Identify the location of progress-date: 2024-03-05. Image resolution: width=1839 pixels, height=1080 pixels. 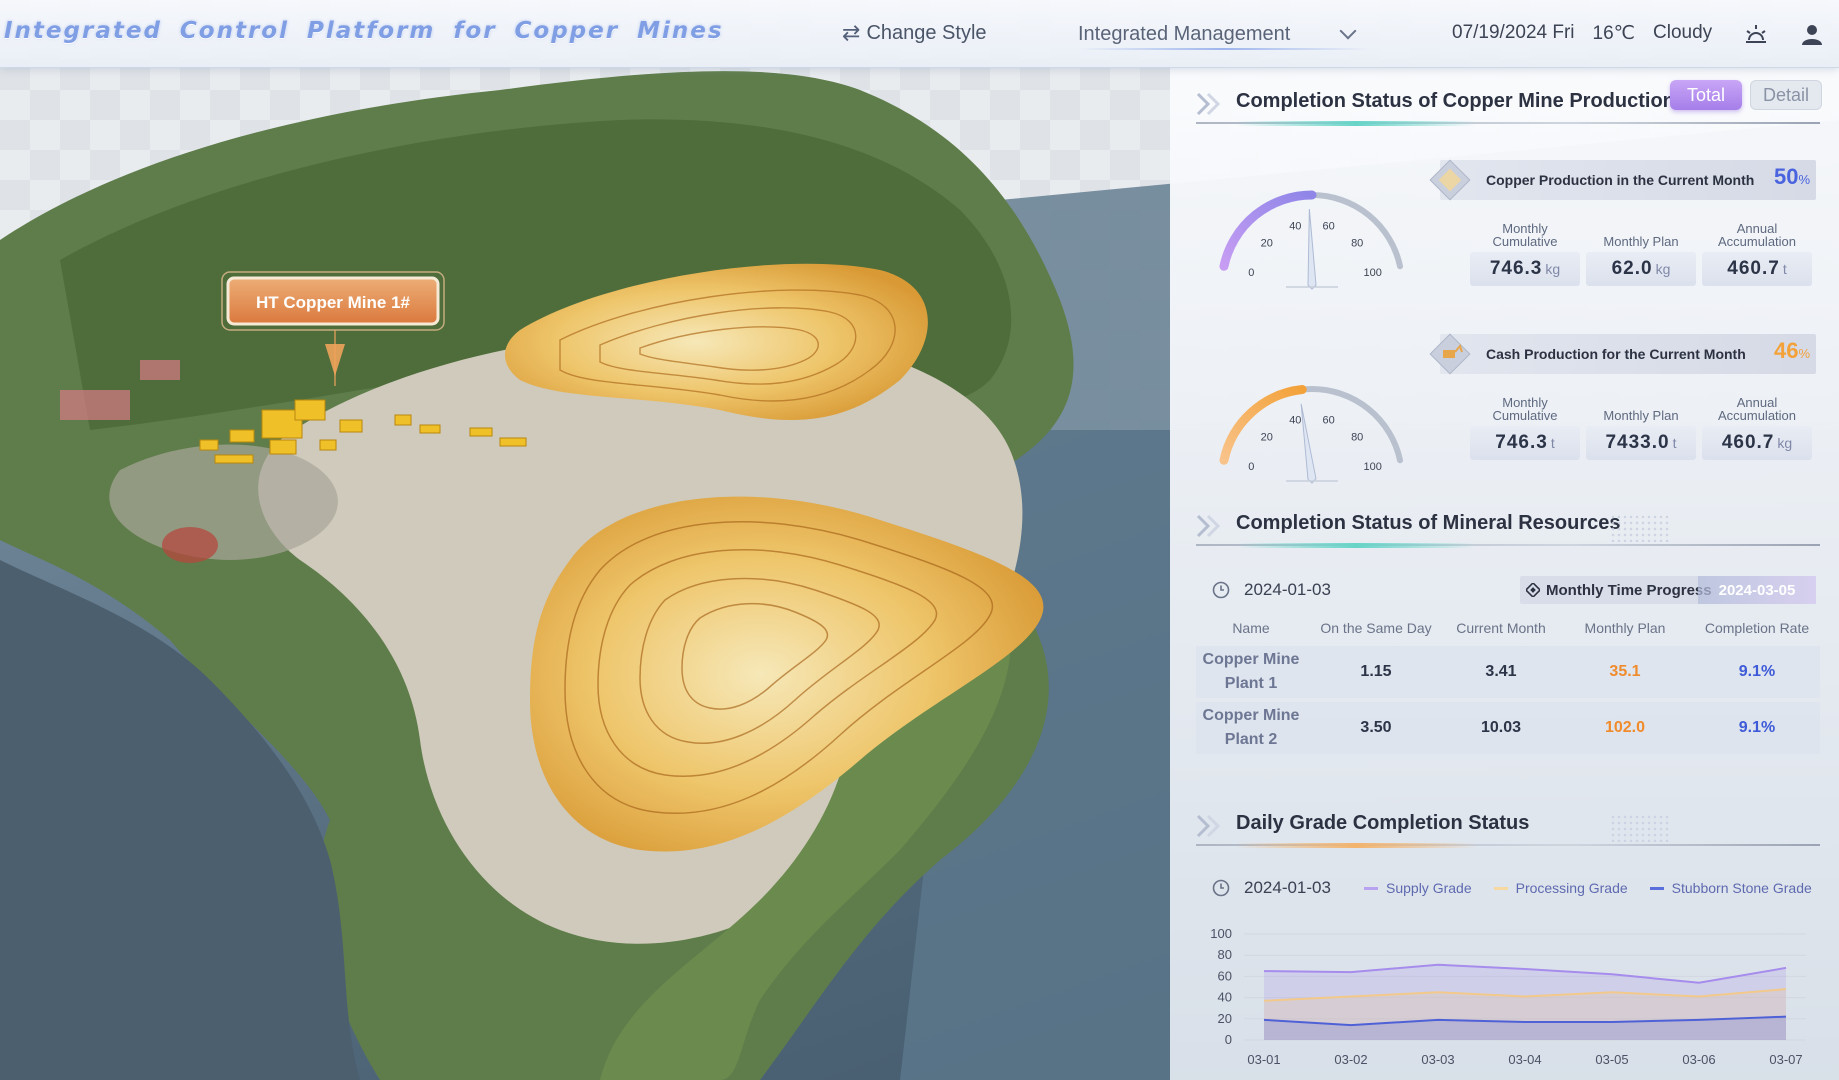
(1757, 590).